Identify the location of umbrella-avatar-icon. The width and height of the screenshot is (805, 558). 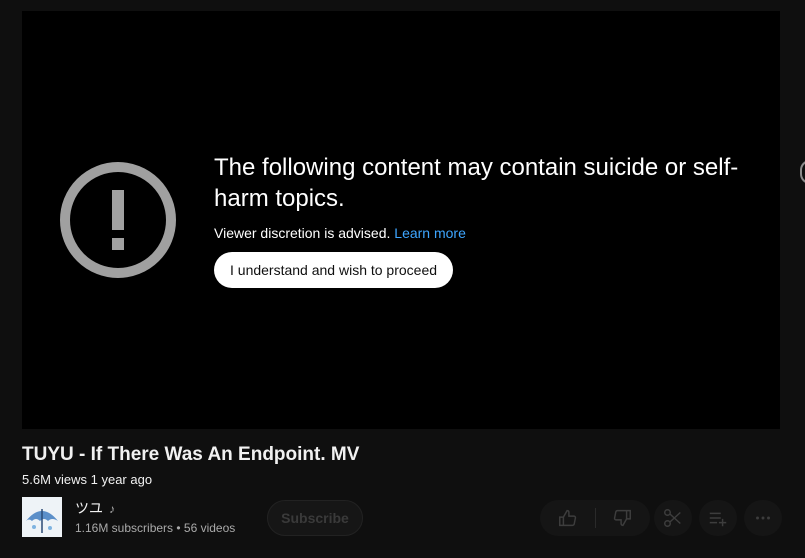
(42, 517).